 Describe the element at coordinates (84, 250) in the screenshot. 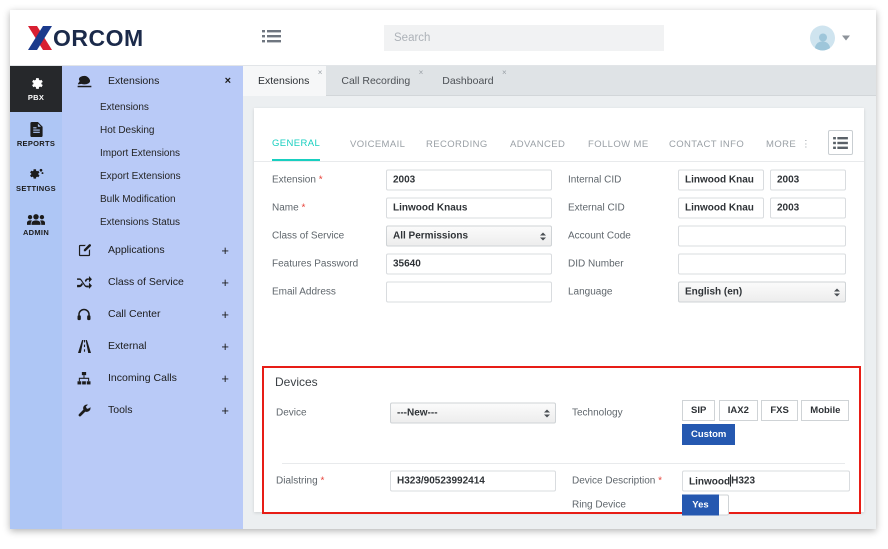

I see `edit-square-icon` at that location.